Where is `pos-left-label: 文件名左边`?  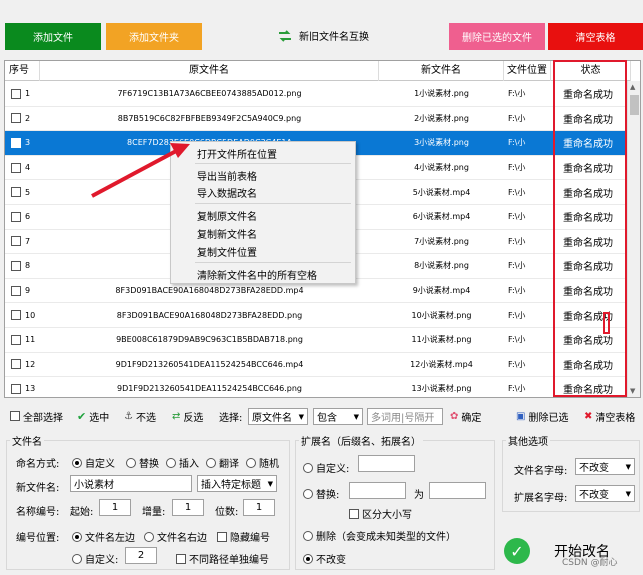 pos-left-label: 文件名左边 is located at coordinates (110, 538).